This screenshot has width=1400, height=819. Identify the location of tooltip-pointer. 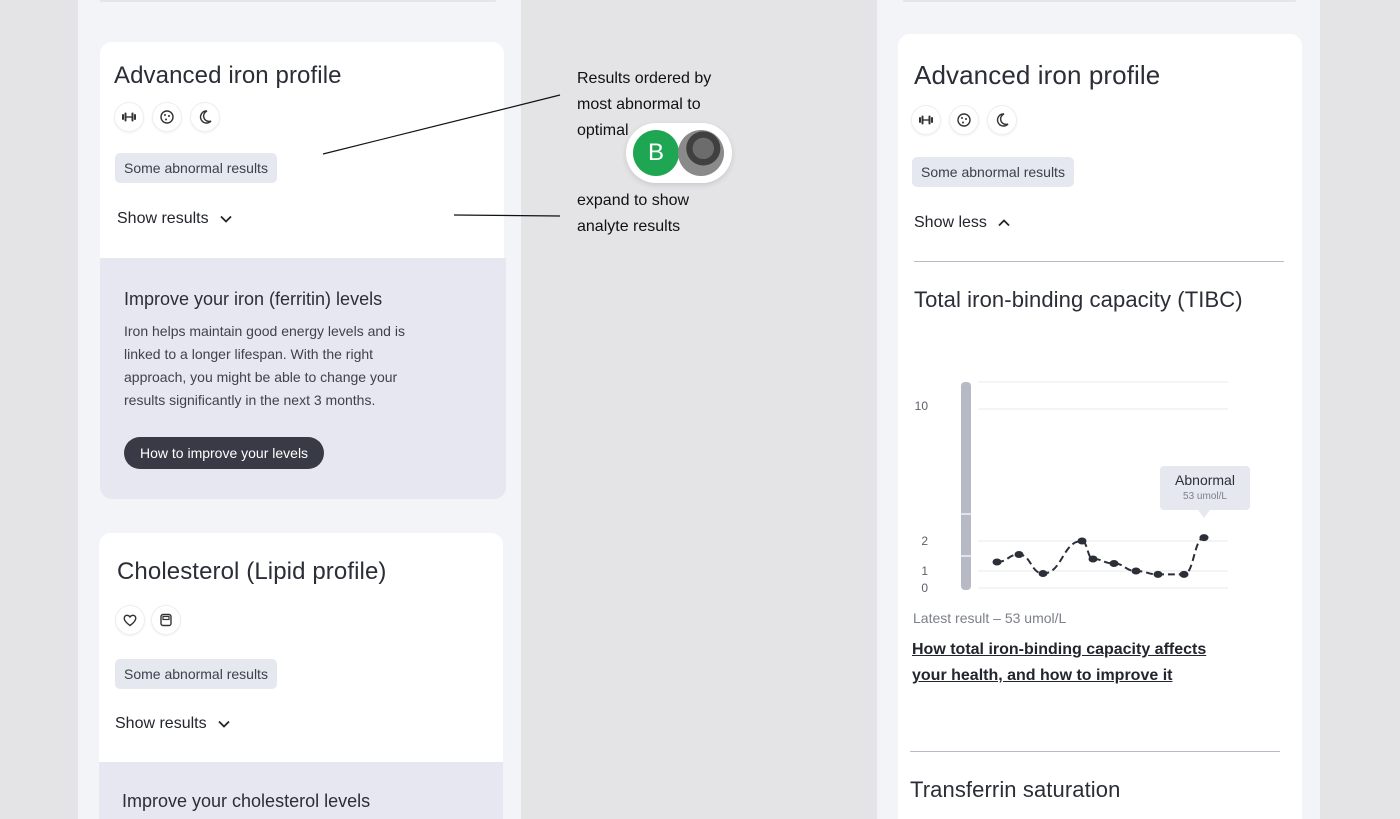
(1204, 514).